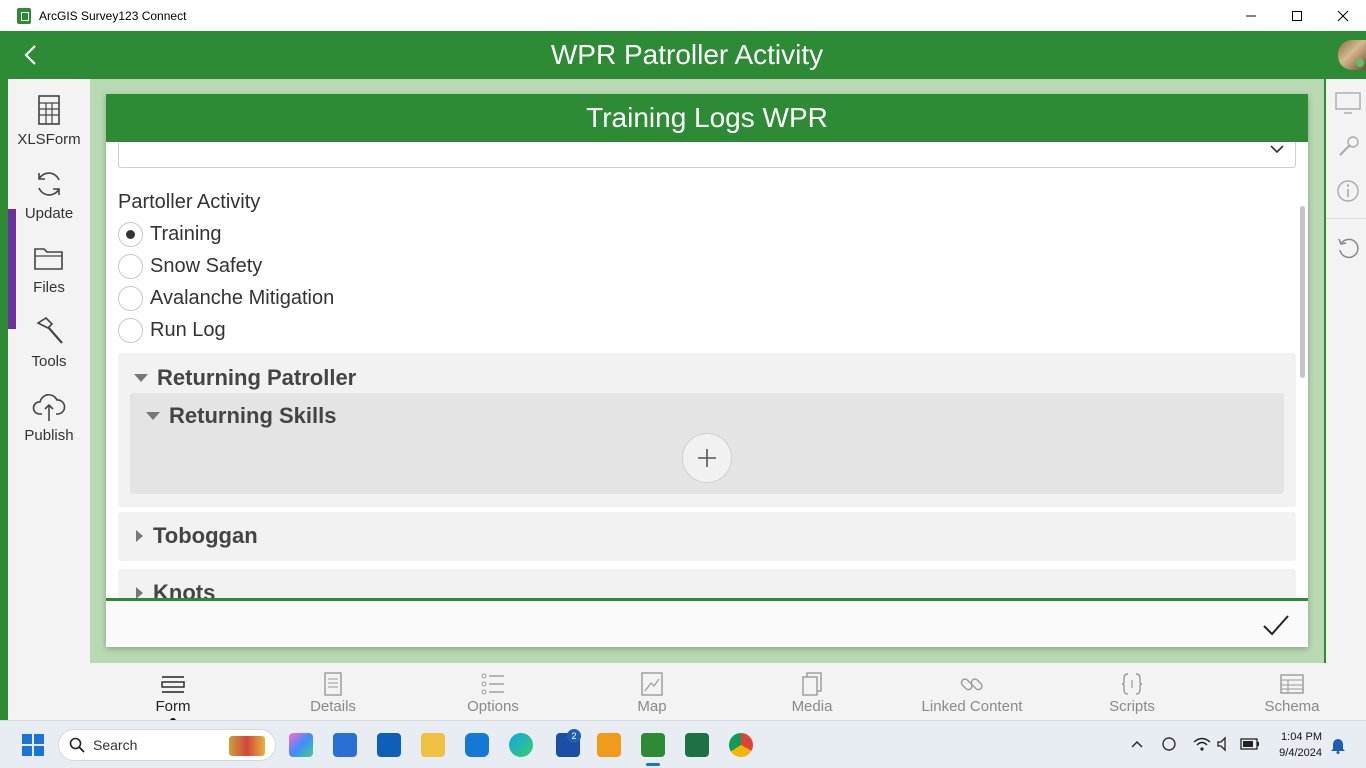 Image resolution: width=1366 pixels, height=768 pixels. I want to click on minimize-icon, so click(1251, 15).